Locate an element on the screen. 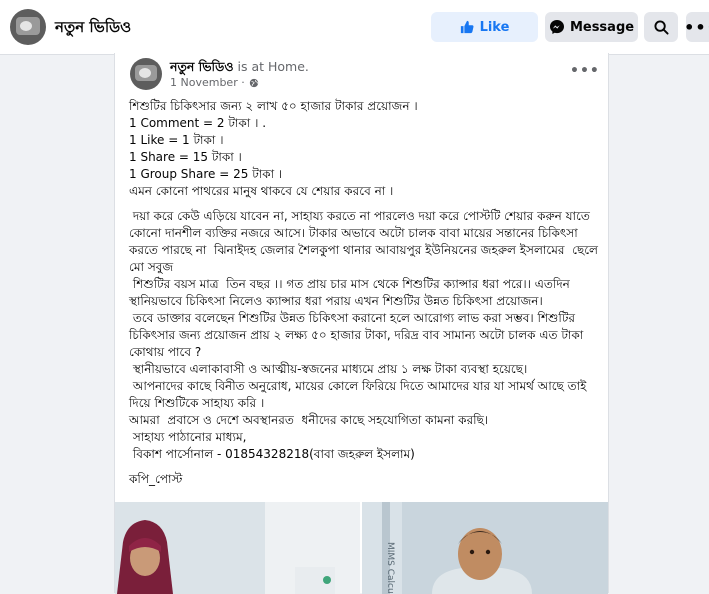 The width and height of the screenshot is (709, 594). post-line: 1 Group Share = 25 টাকা । is located at coordinates (206, 174).